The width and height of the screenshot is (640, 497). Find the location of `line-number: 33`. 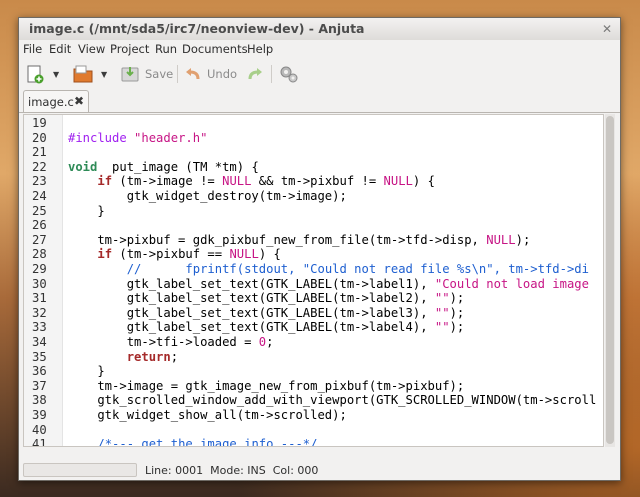

line-number: 33 is located at coordinates (39, 327).